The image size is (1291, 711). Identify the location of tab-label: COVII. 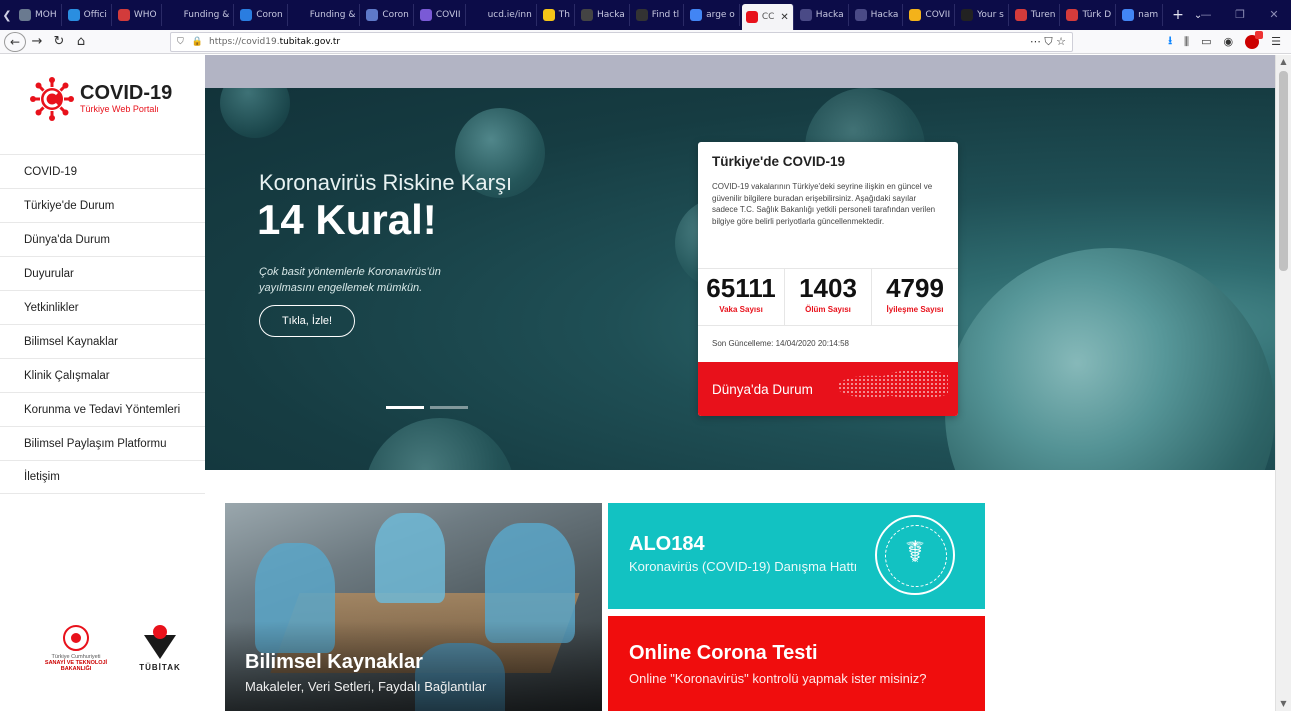
(448, 15).